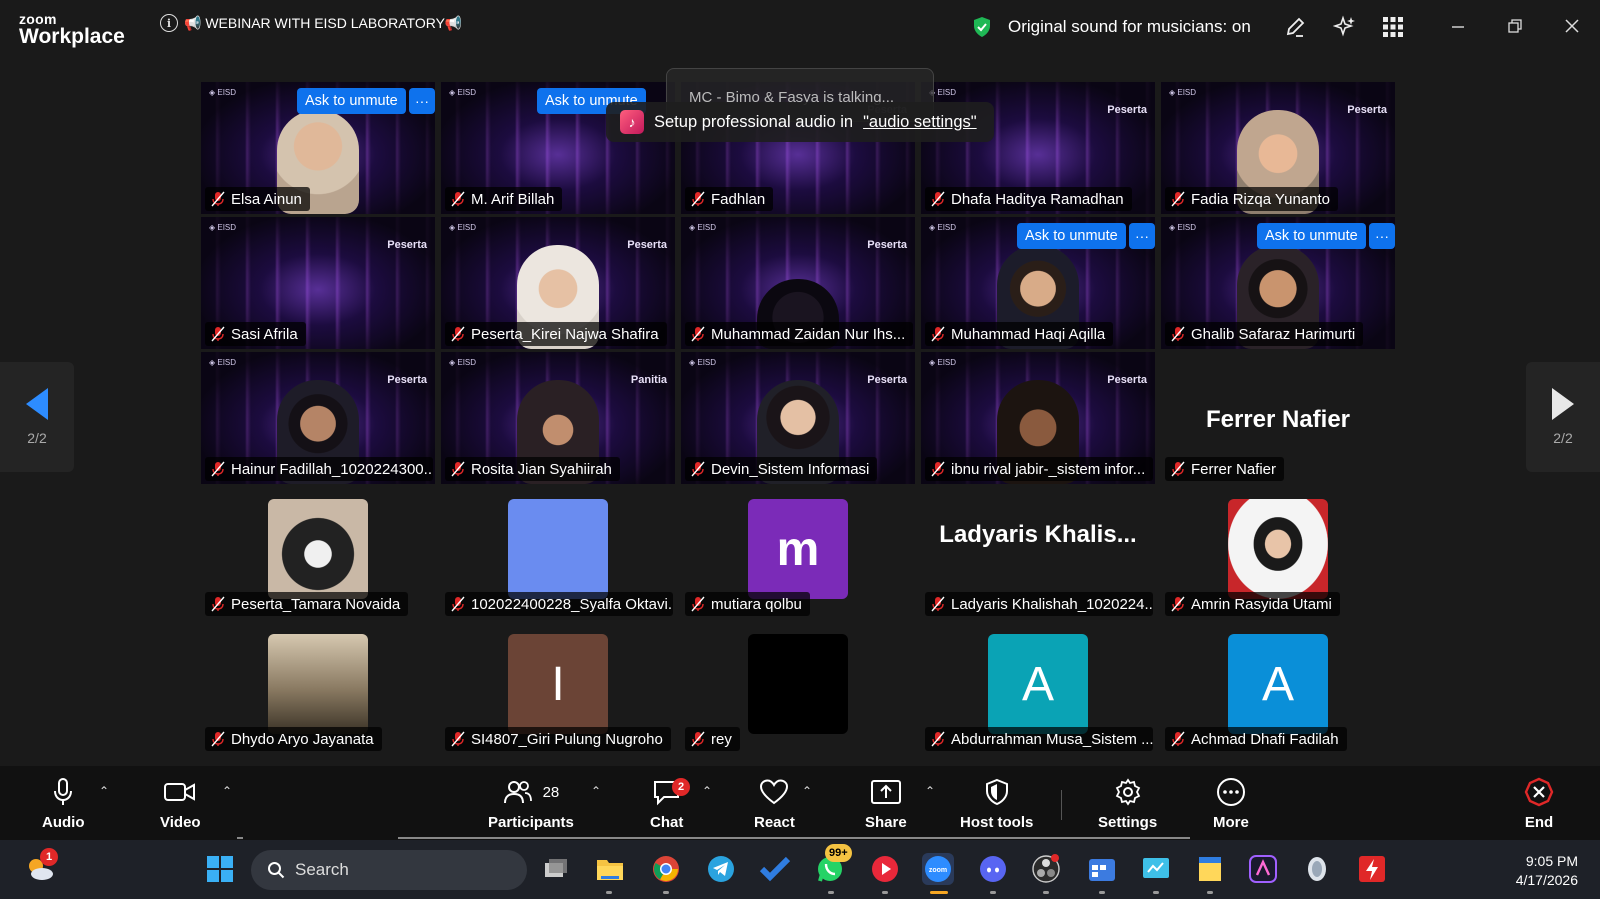 This screenshot has height=899, width=1600. I want to click on notes-app-icon, so click(1210, 869).